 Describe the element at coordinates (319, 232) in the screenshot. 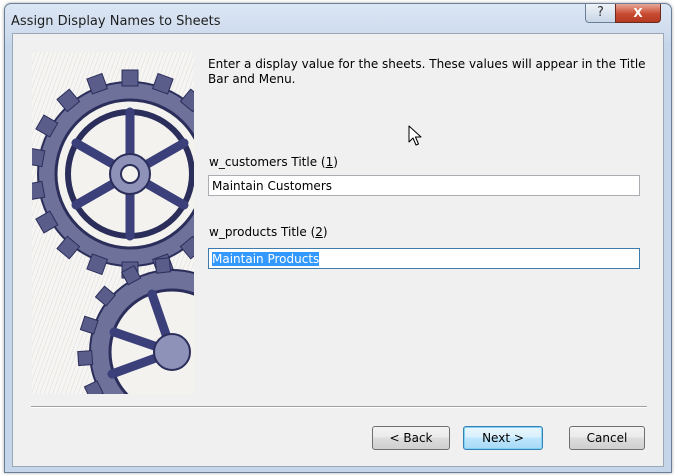

I see `products-title-accesskey: 2` at that location.